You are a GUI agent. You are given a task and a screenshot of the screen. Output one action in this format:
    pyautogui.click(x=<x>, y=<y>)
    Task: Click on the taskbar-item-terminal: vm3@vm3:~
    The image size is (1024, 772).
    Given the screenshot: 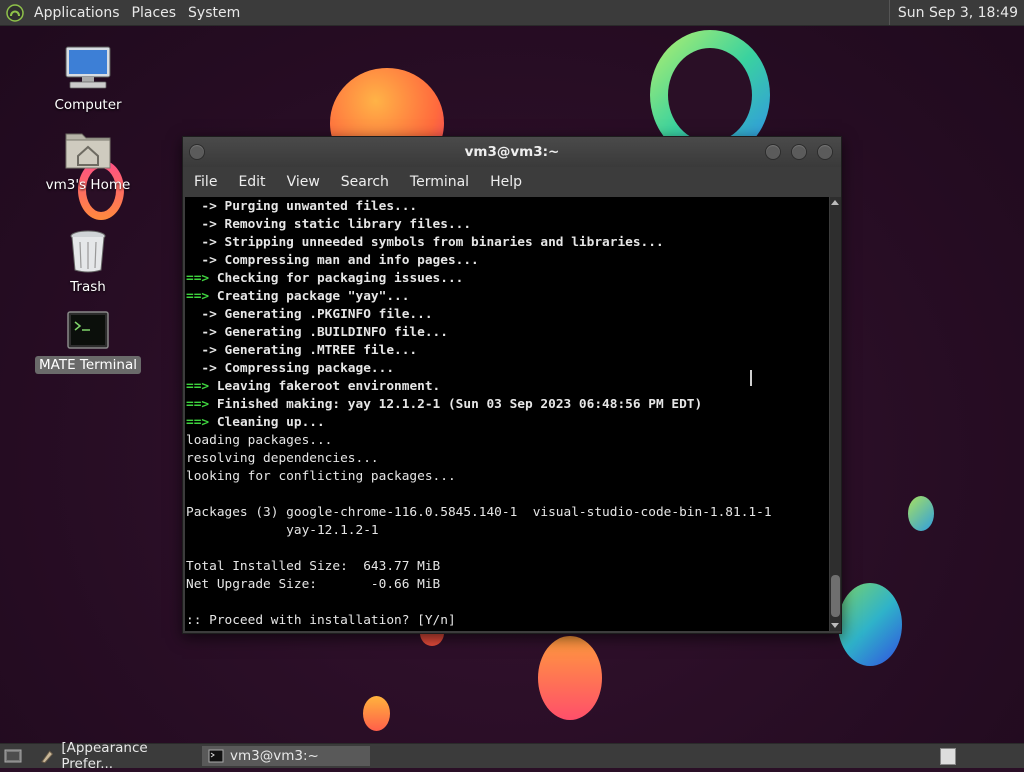 What is the action you would take?
    pyautogui.click(x=286, y=756)
    